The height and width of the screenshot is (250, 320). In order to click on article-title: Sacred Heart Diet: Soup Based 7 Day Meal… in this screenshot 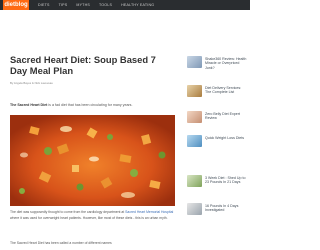, I will do `click(83, 65)`.